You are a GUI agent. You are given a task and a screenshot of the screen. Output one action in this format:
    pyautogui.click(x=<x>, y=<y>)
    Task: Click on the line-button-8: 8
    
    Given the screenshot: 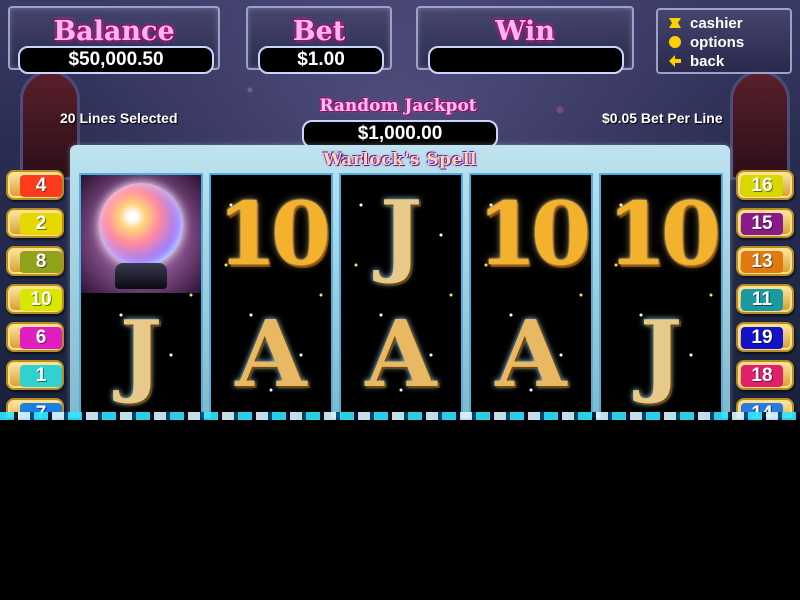 What is the action you would take?
    pyautogui.click(x=35, y=261)
    